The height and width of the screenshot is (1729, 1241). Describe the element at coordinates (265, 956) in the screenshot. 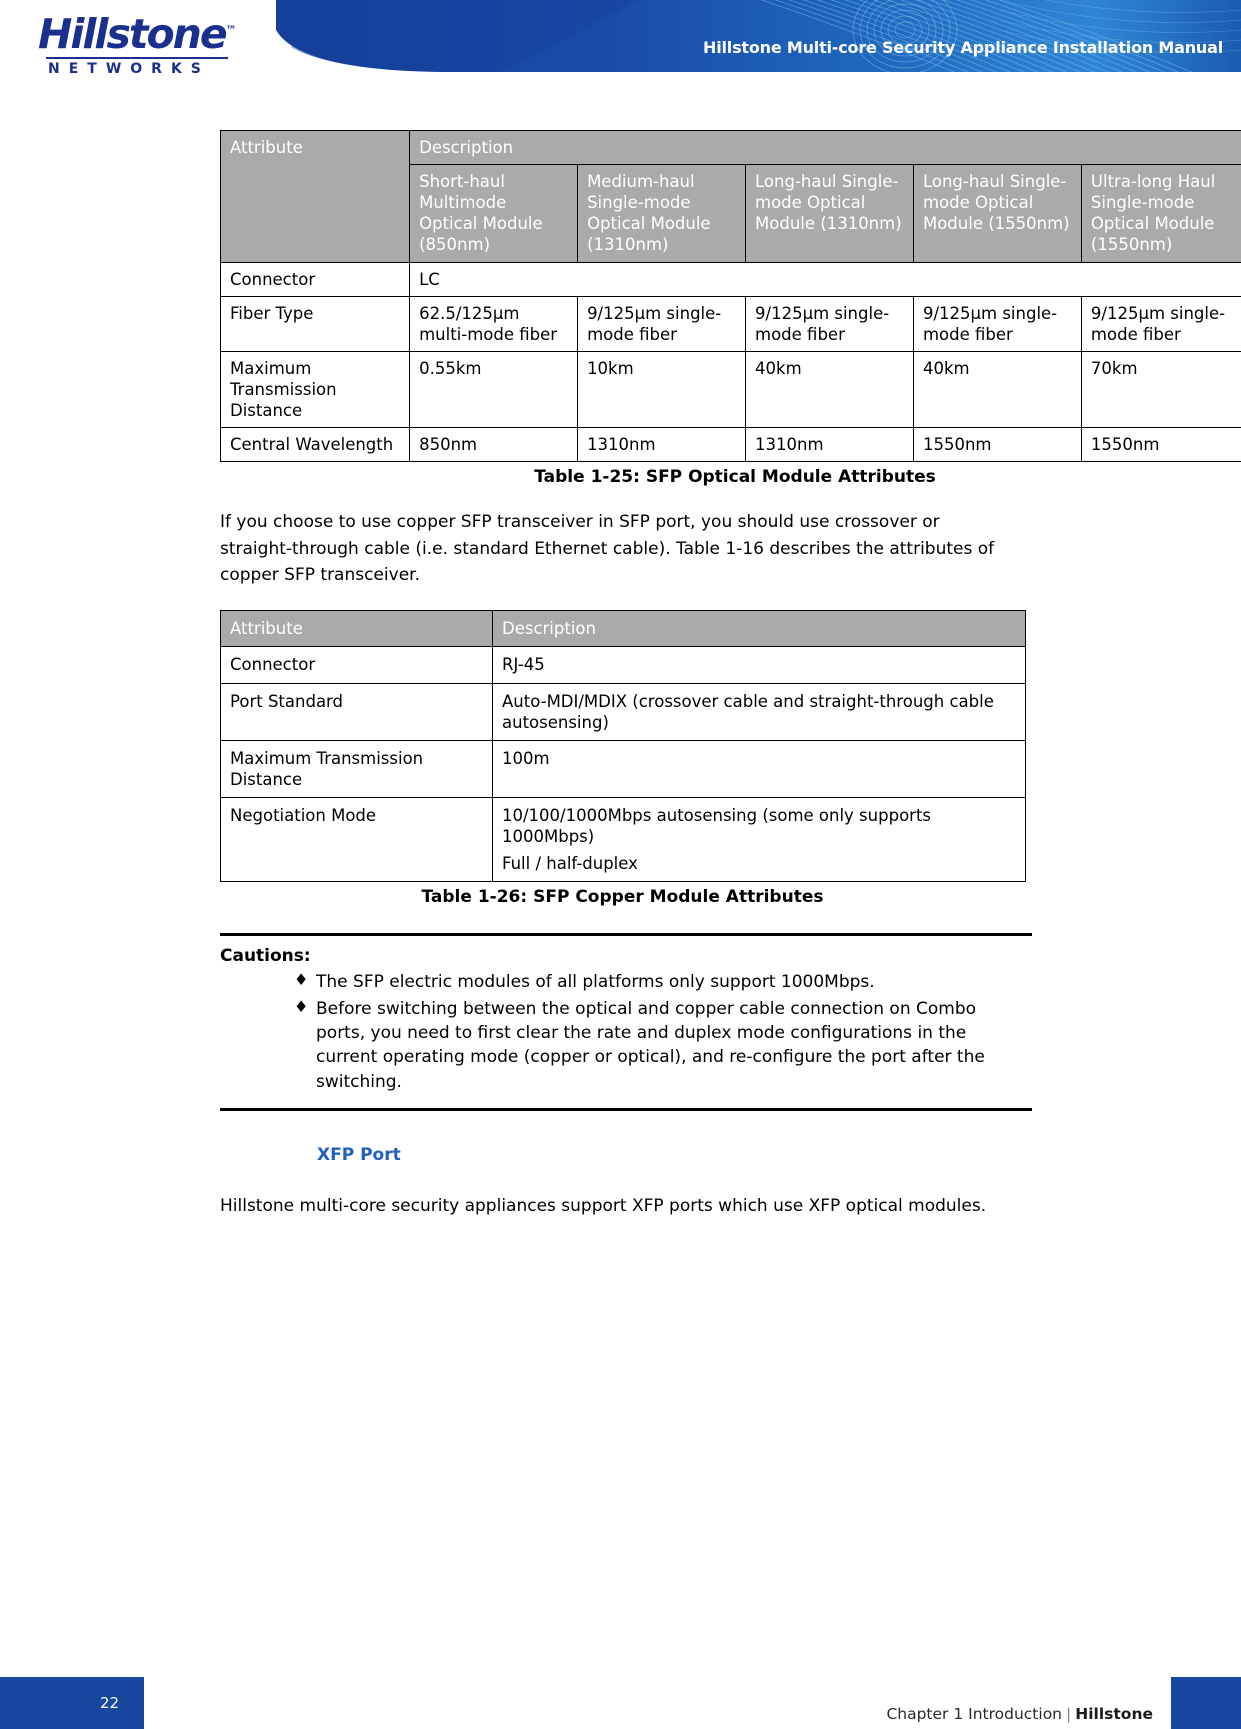

I see `cautions-title: Cautions:` at that location.